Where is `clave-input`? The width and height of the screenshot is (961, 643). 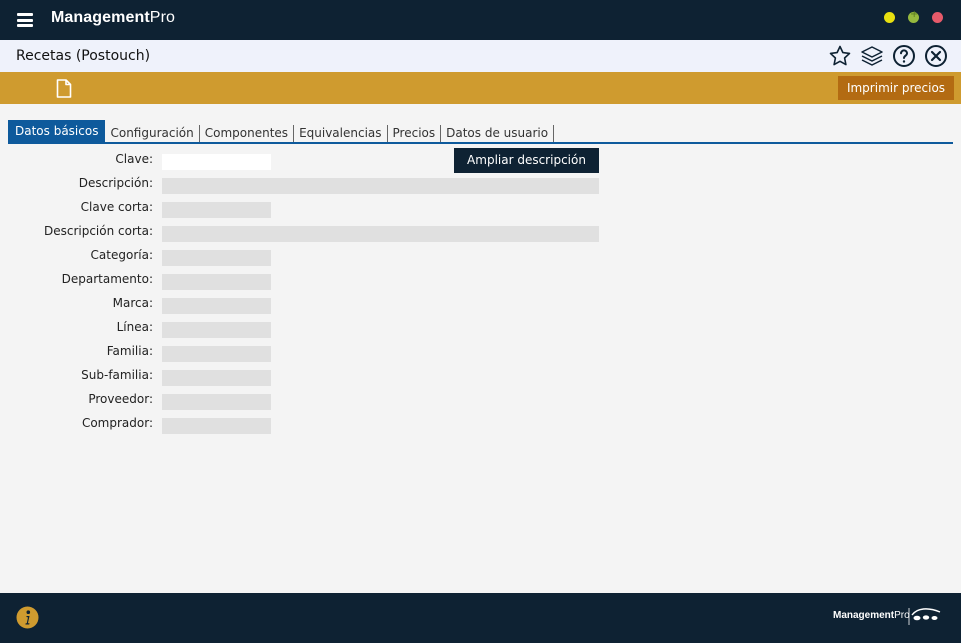
clave-input is located at coordinates (216, 162).